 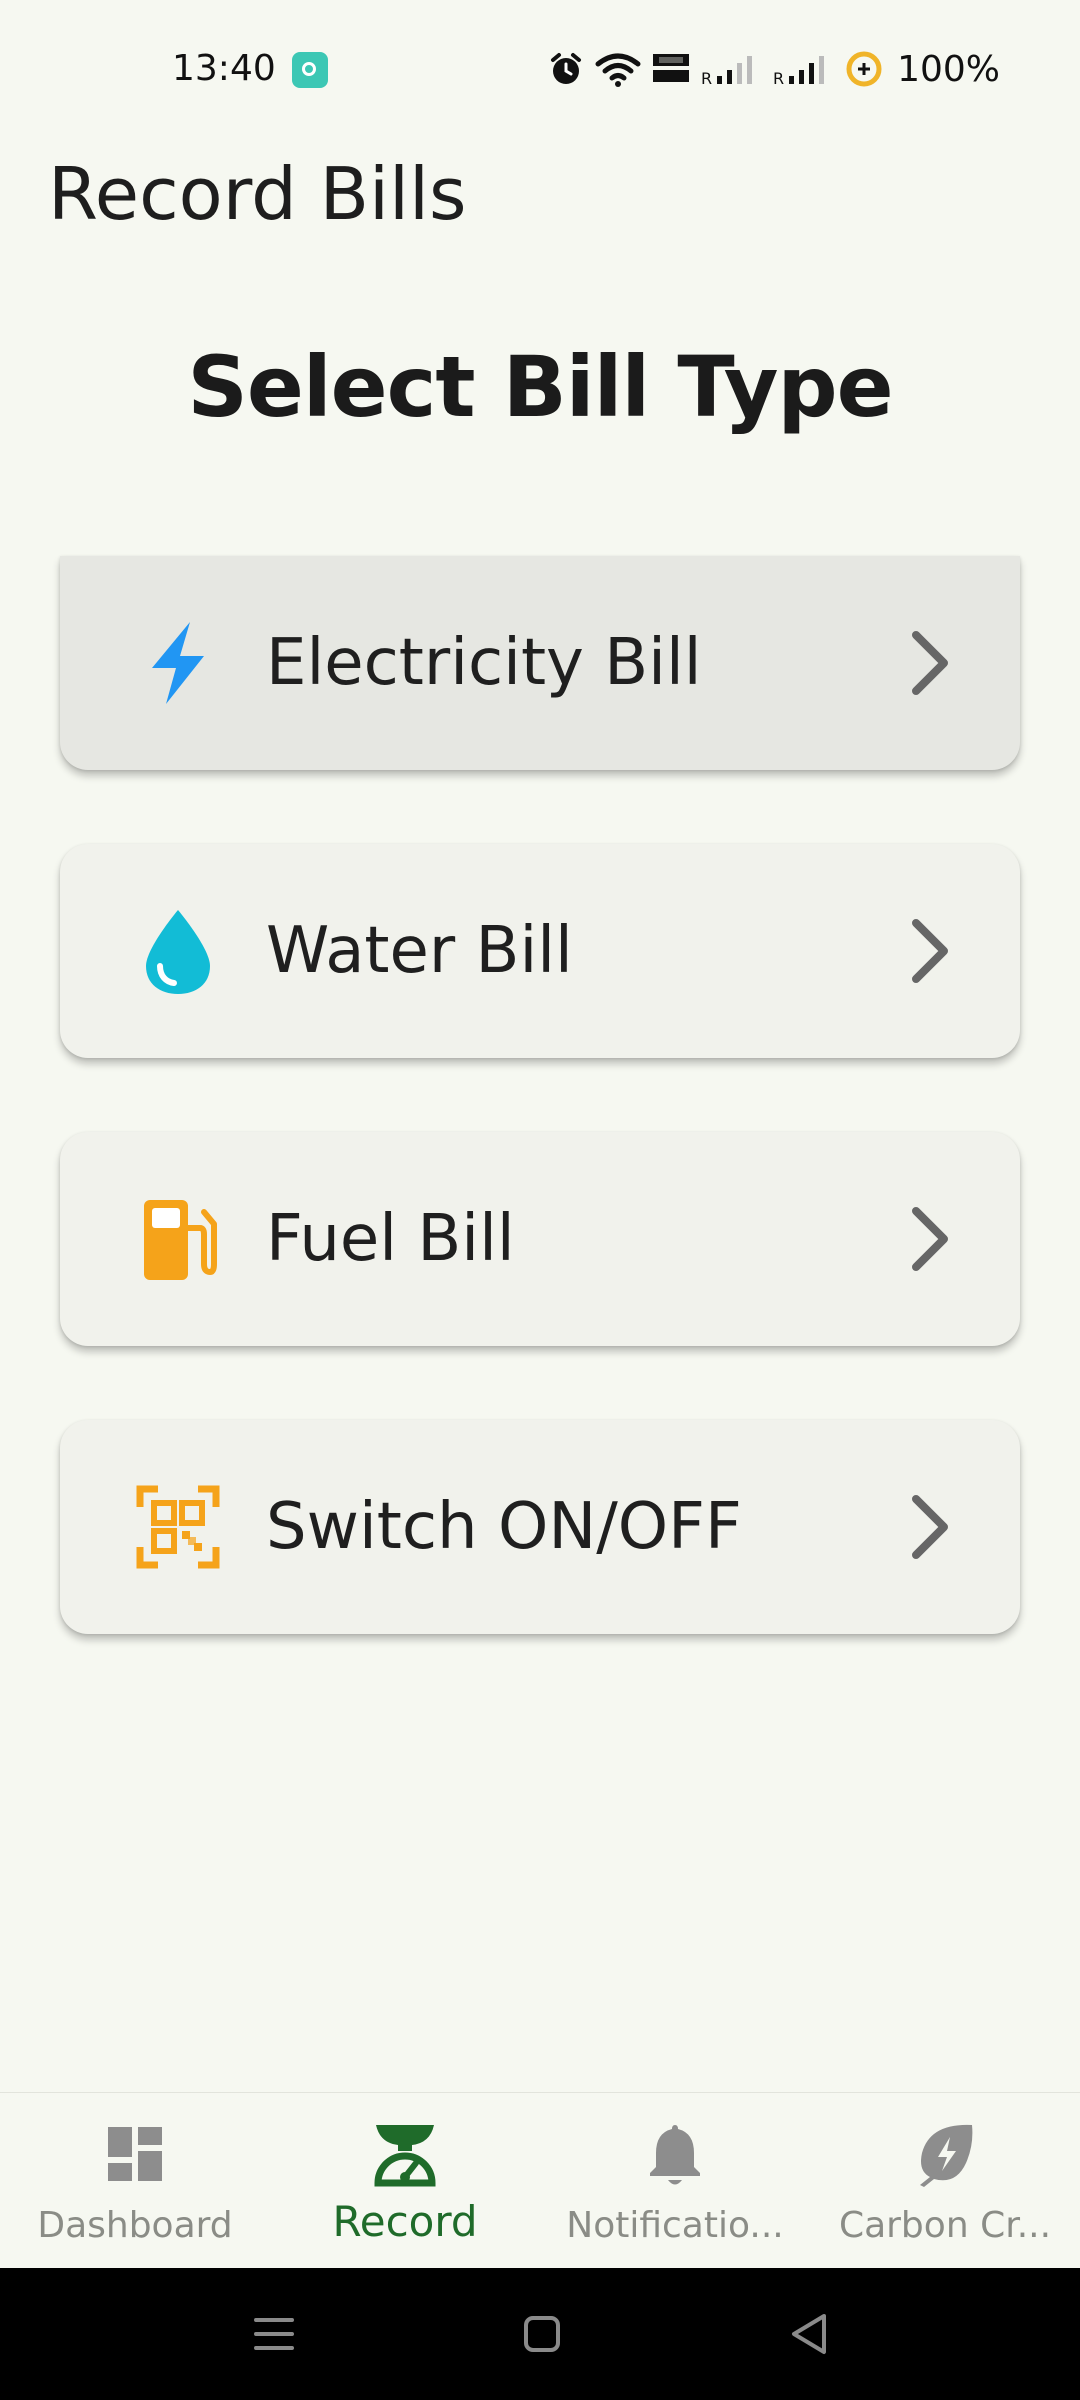 What do you see at coordinates (178, 1239) in the screenshot?
I see `fuel-pump-icon` at bounding box center [178, 1239].